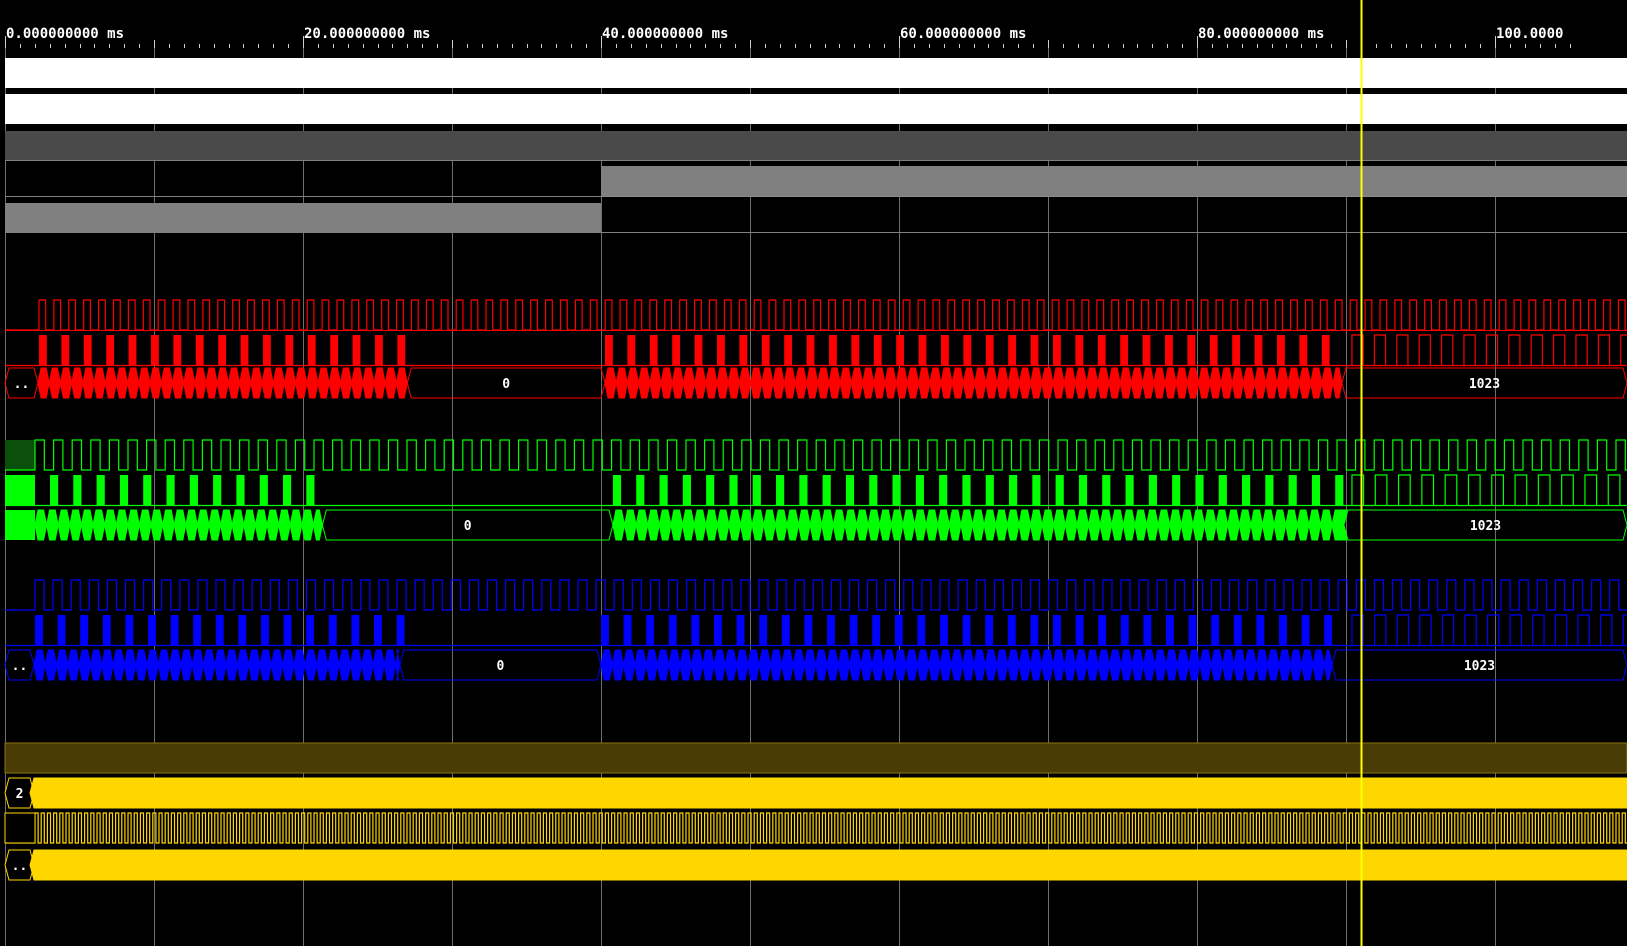 The image size is (1627, 946). I want to click on signal-gray-bus, so click(816, 146).